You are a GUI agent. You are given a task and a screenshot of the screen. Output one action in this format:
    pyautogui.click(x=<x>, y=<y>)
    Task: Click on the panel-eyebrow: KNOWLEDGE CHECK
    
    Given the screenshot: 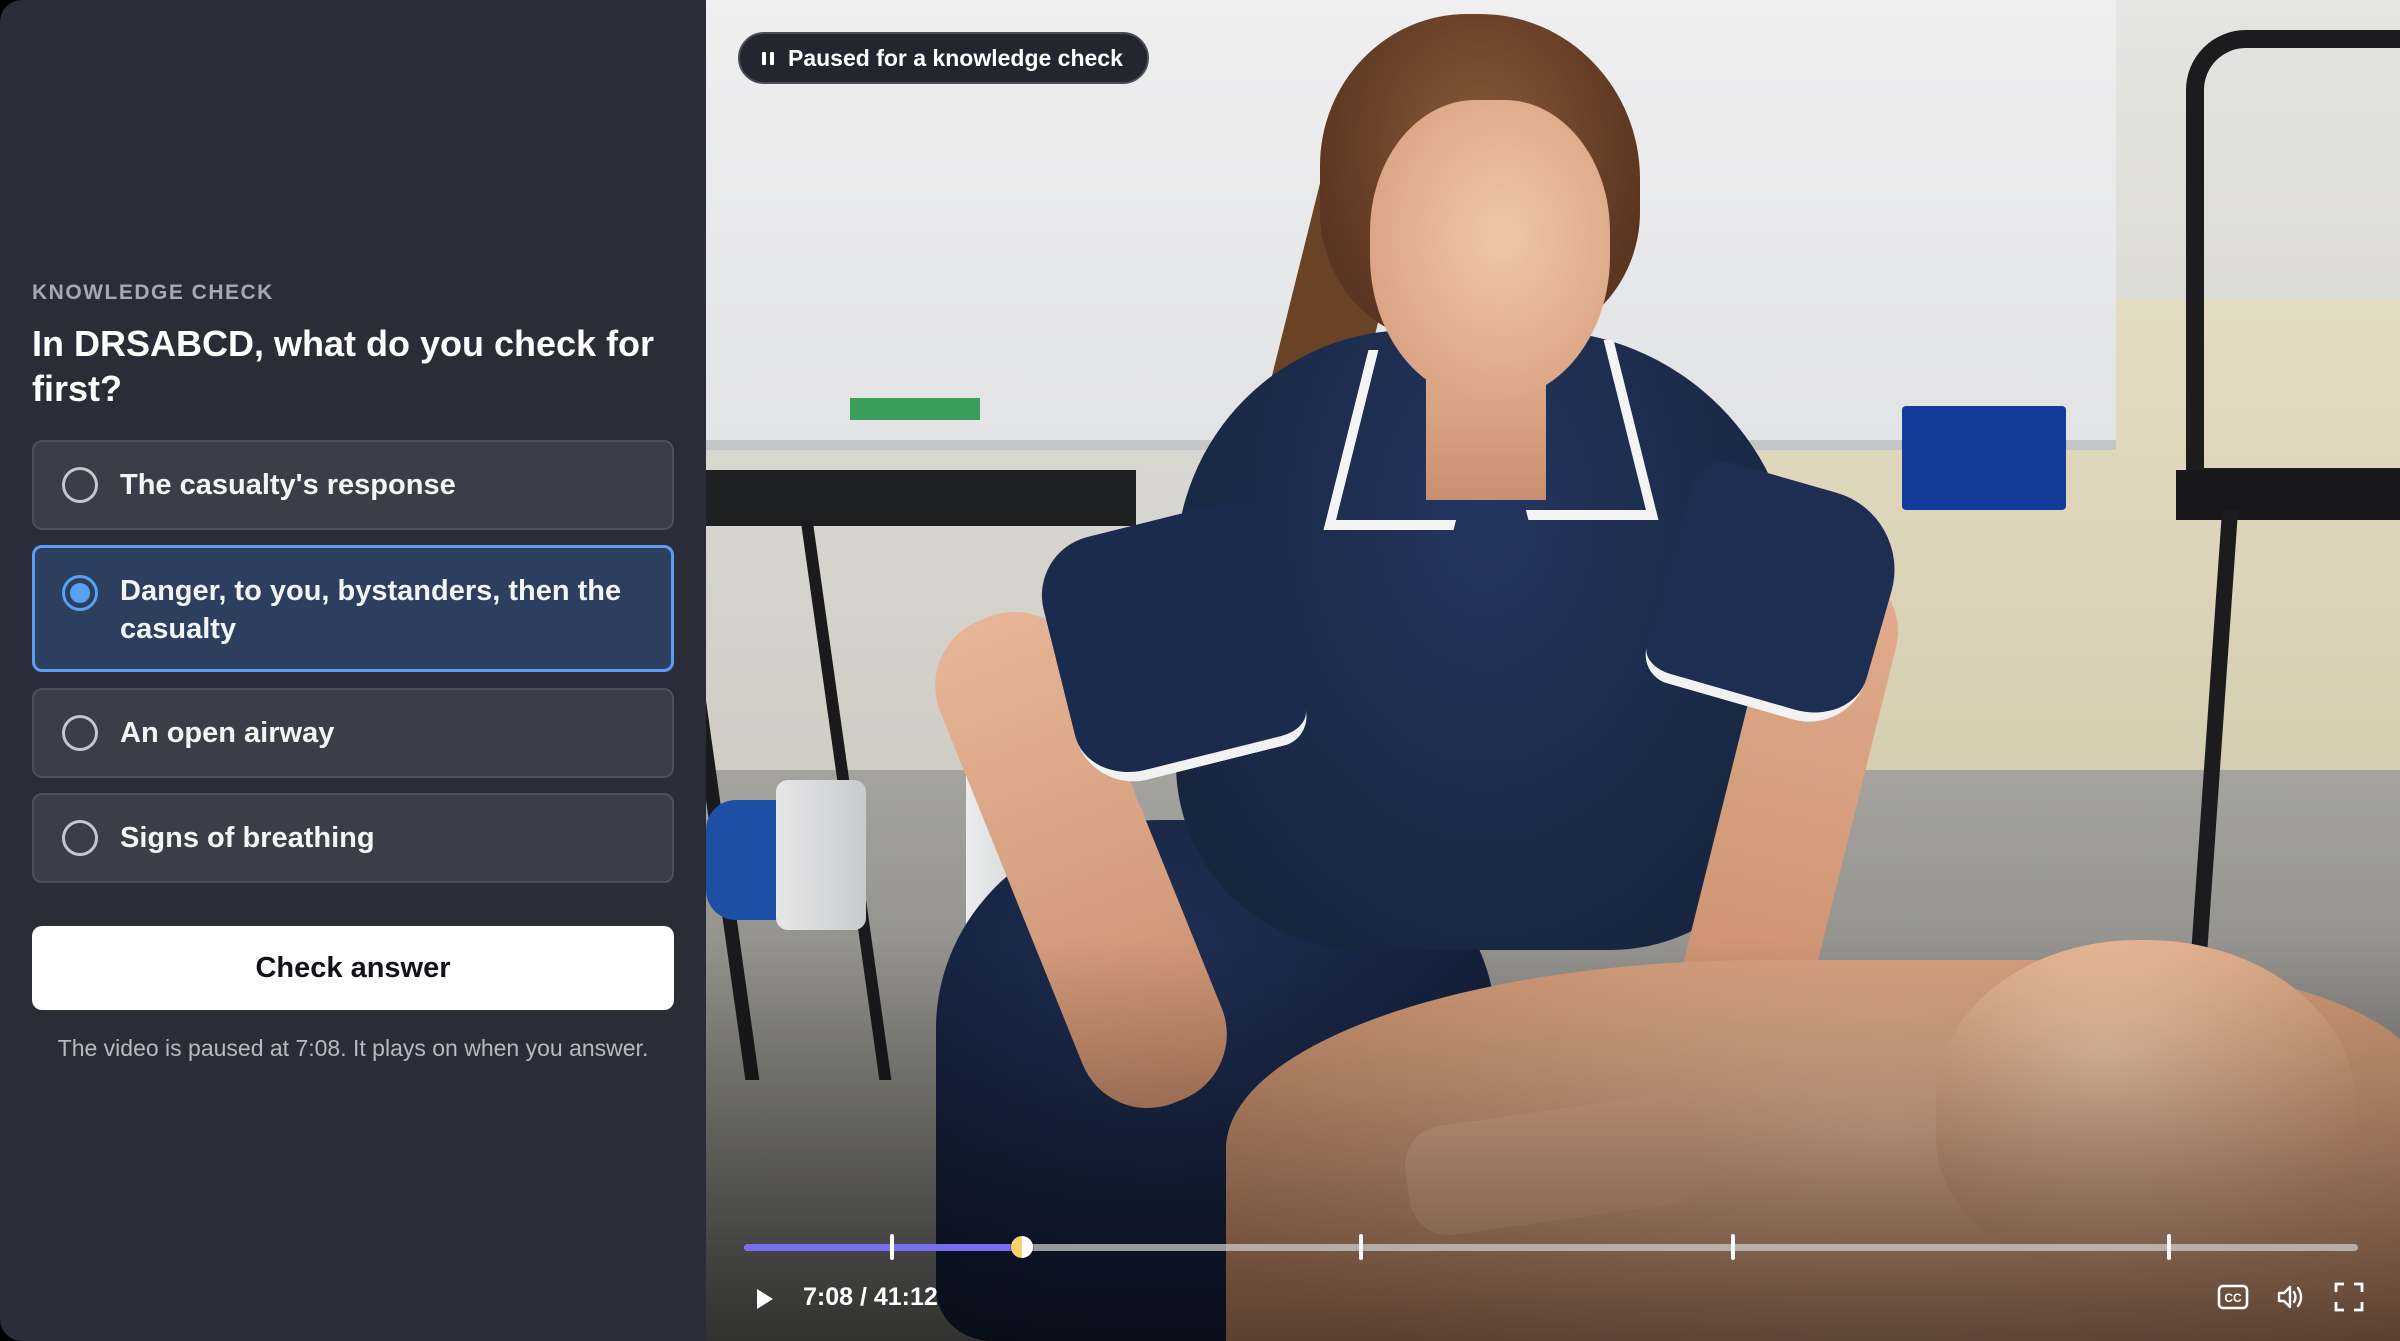 What is the action you would take?
    pyautogui.click(x=153, y=292)
    